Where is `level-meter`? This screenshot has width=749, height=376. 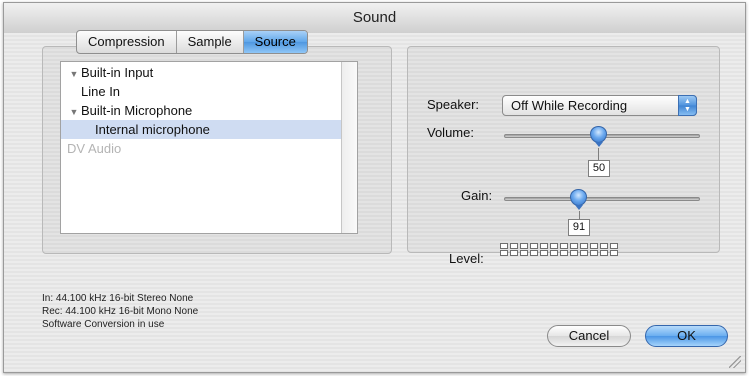
level-meter is located at coordinates (559, 249).